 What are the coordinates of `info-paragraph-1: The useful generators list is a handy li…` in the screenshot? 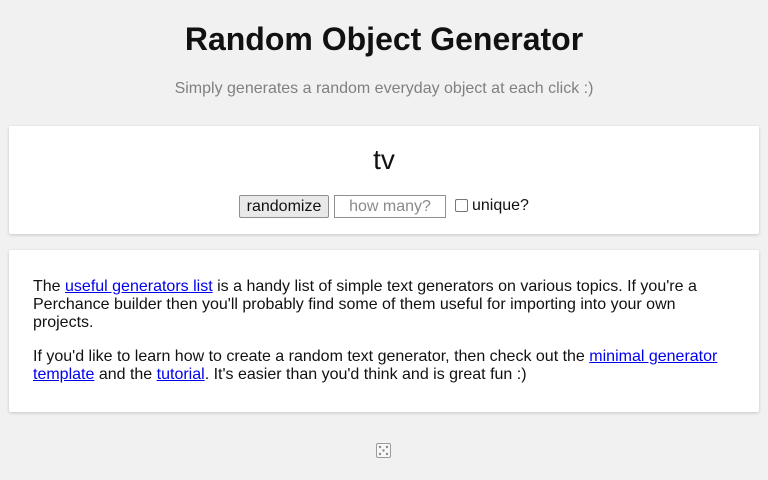 It's located at (383, 305).